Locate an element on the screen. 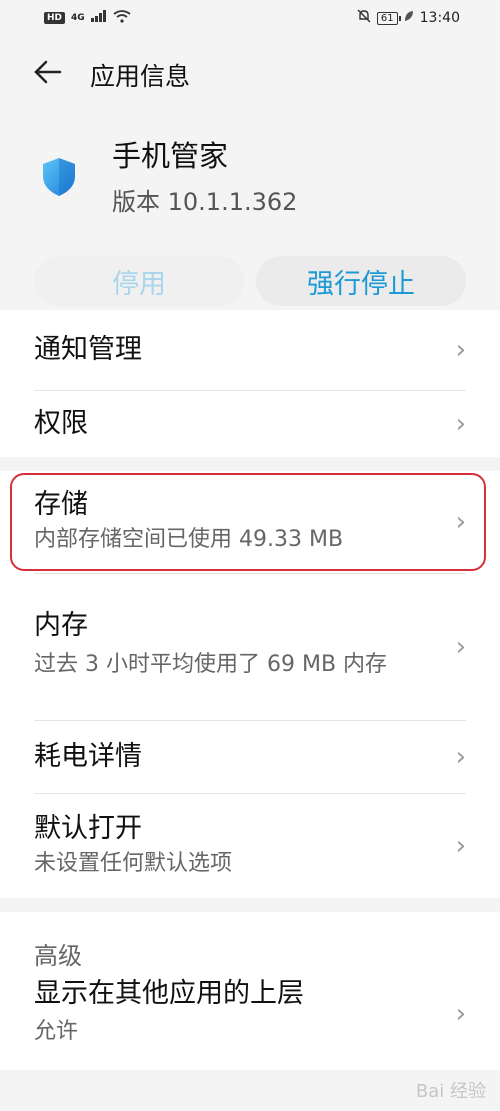 The height and width of the screenshot is (1111, 500). wifi-icon is located at coordinates (122, 18).